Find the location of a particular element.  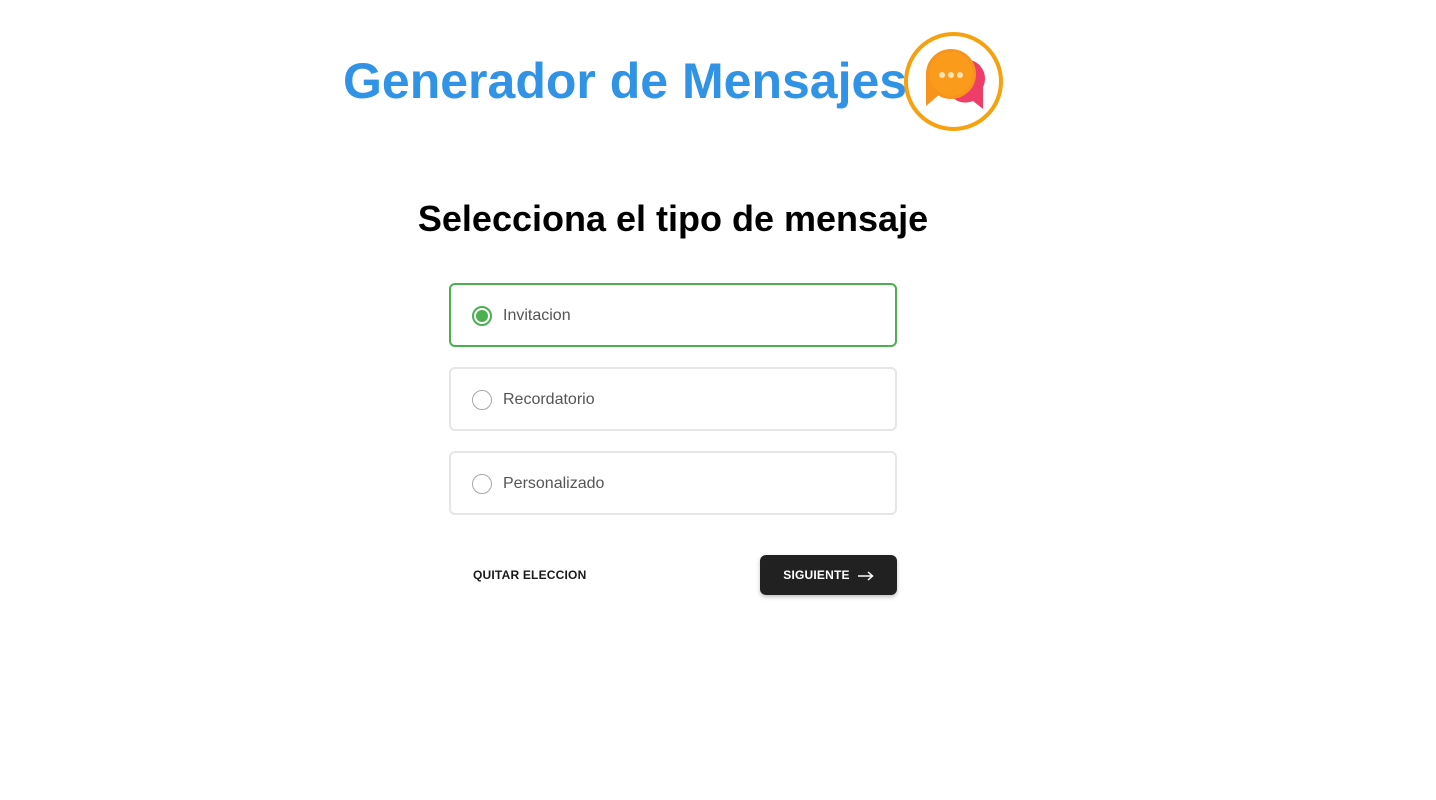

clear-selection-button: QUITAR ELECCION is located at coordinates (529, 575).